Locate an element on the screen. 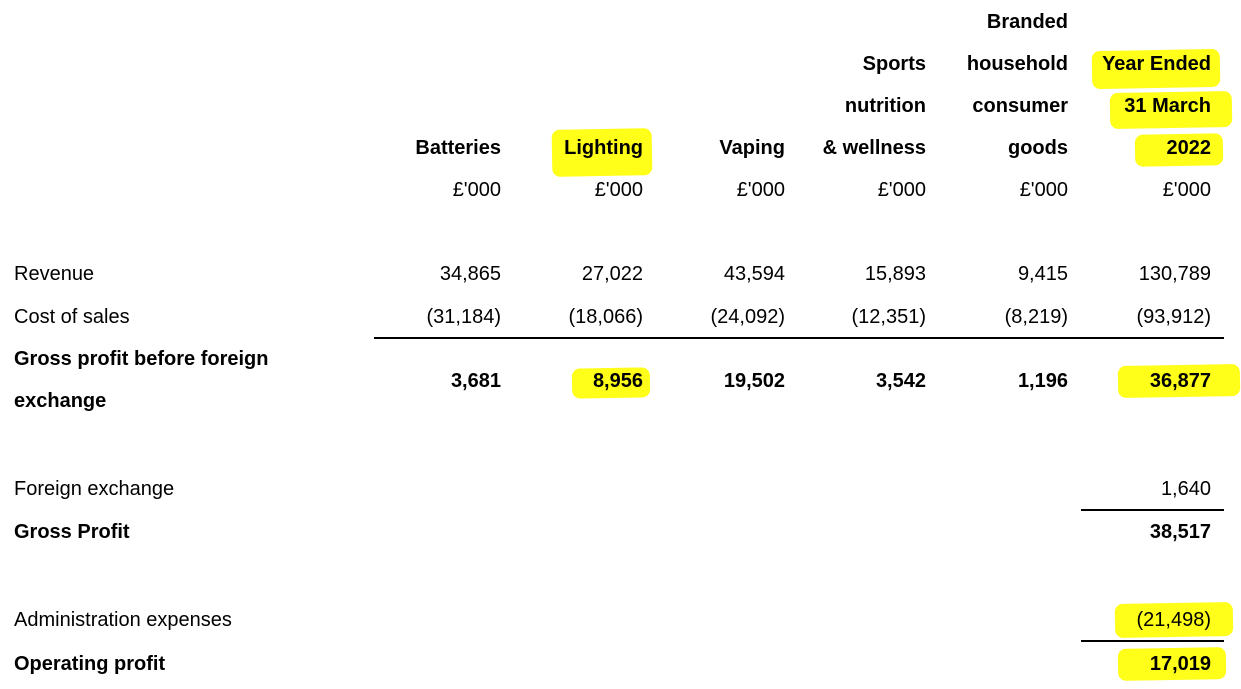 The height and width of the screenshot is (689, 1241). revenue-label: Revenue is located at coordinates (54, 274).